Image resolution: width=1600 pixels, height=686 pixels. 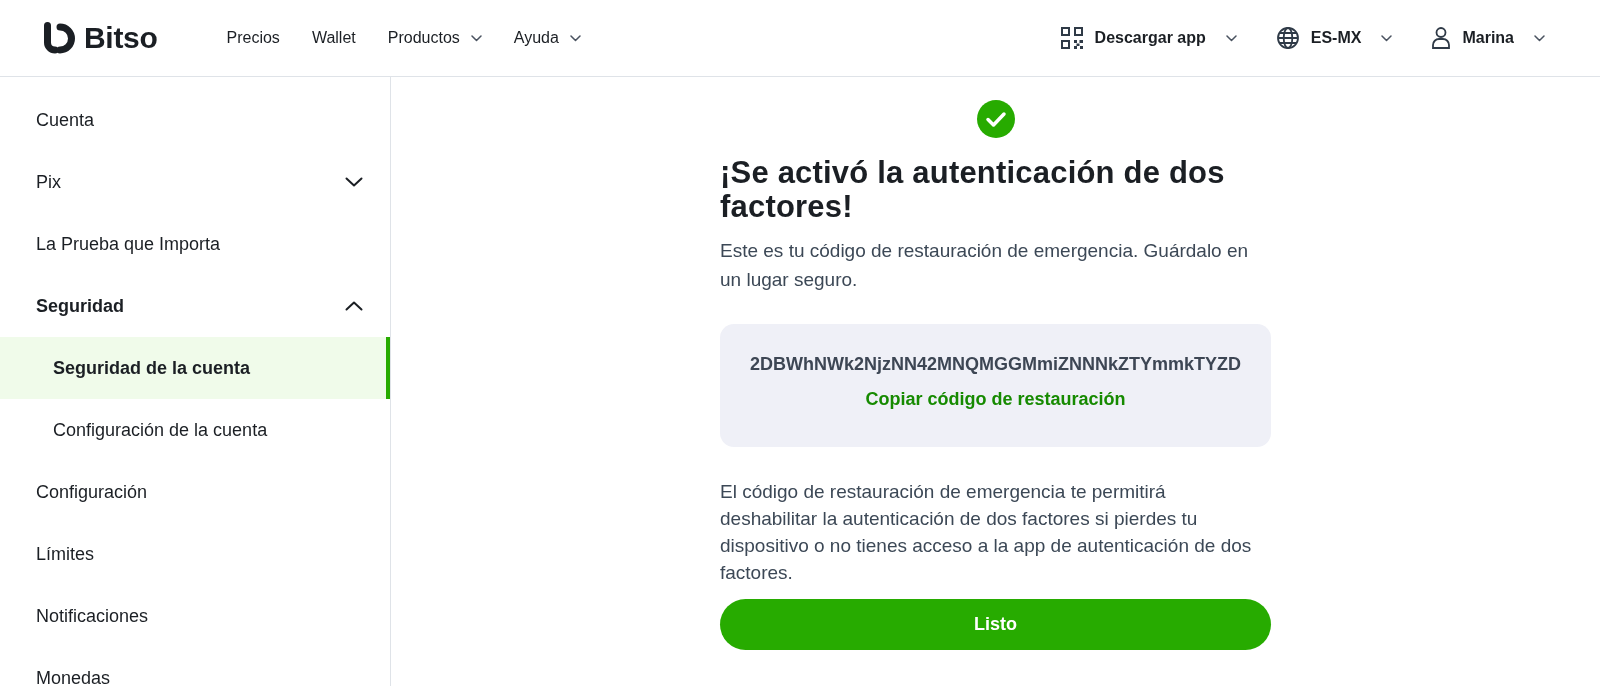 What do you see at coordinates (995, 119) in the screenshot?
I see `success-check-icon` at bounding box center [995, 119].